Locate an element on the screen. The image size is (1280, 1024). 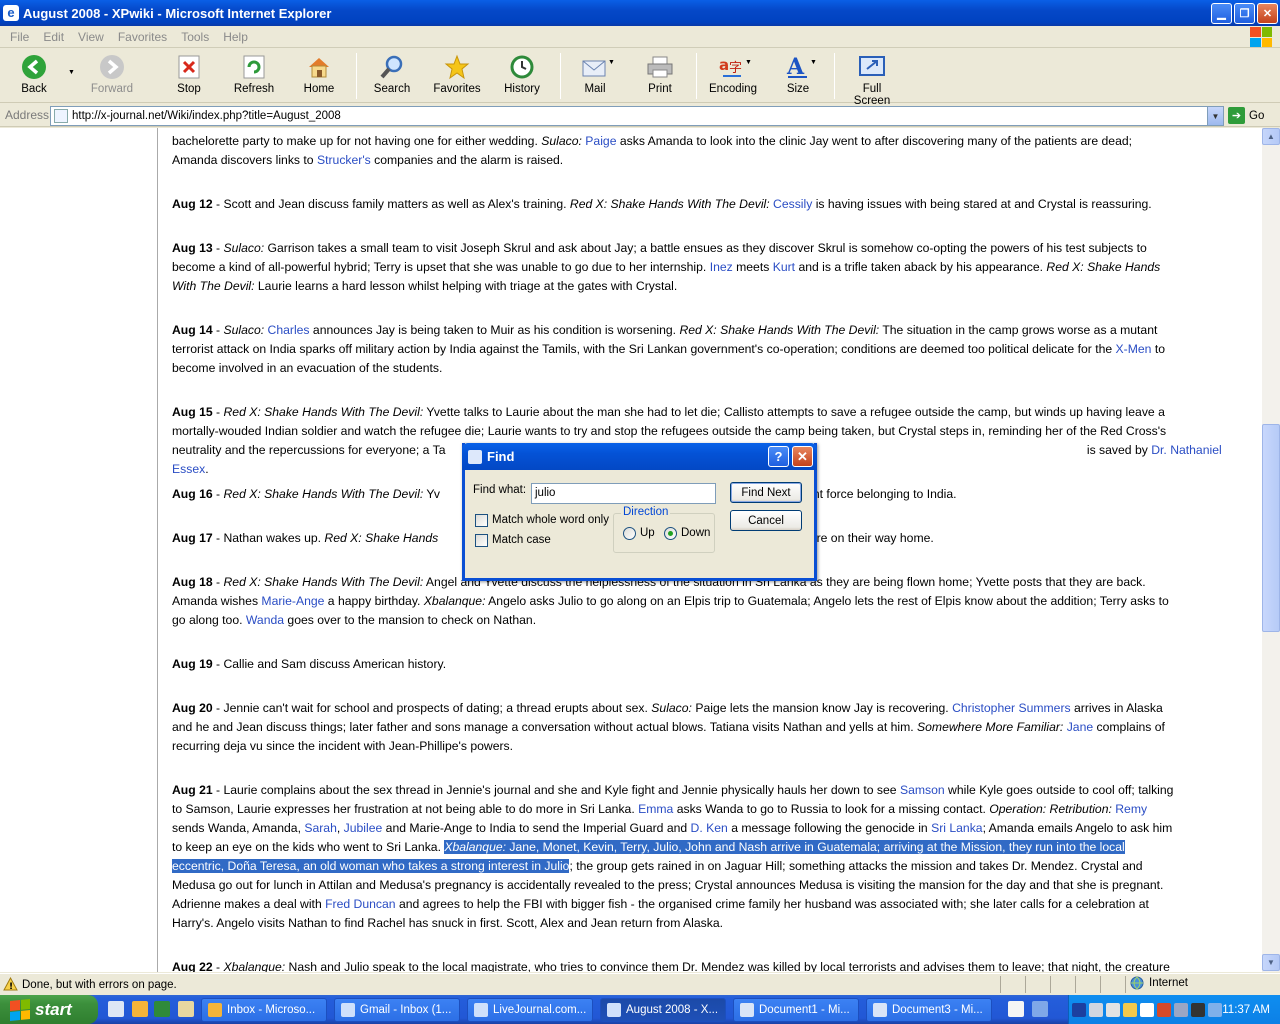
cancel-button: Cancel is located at coordinates (766, 520).